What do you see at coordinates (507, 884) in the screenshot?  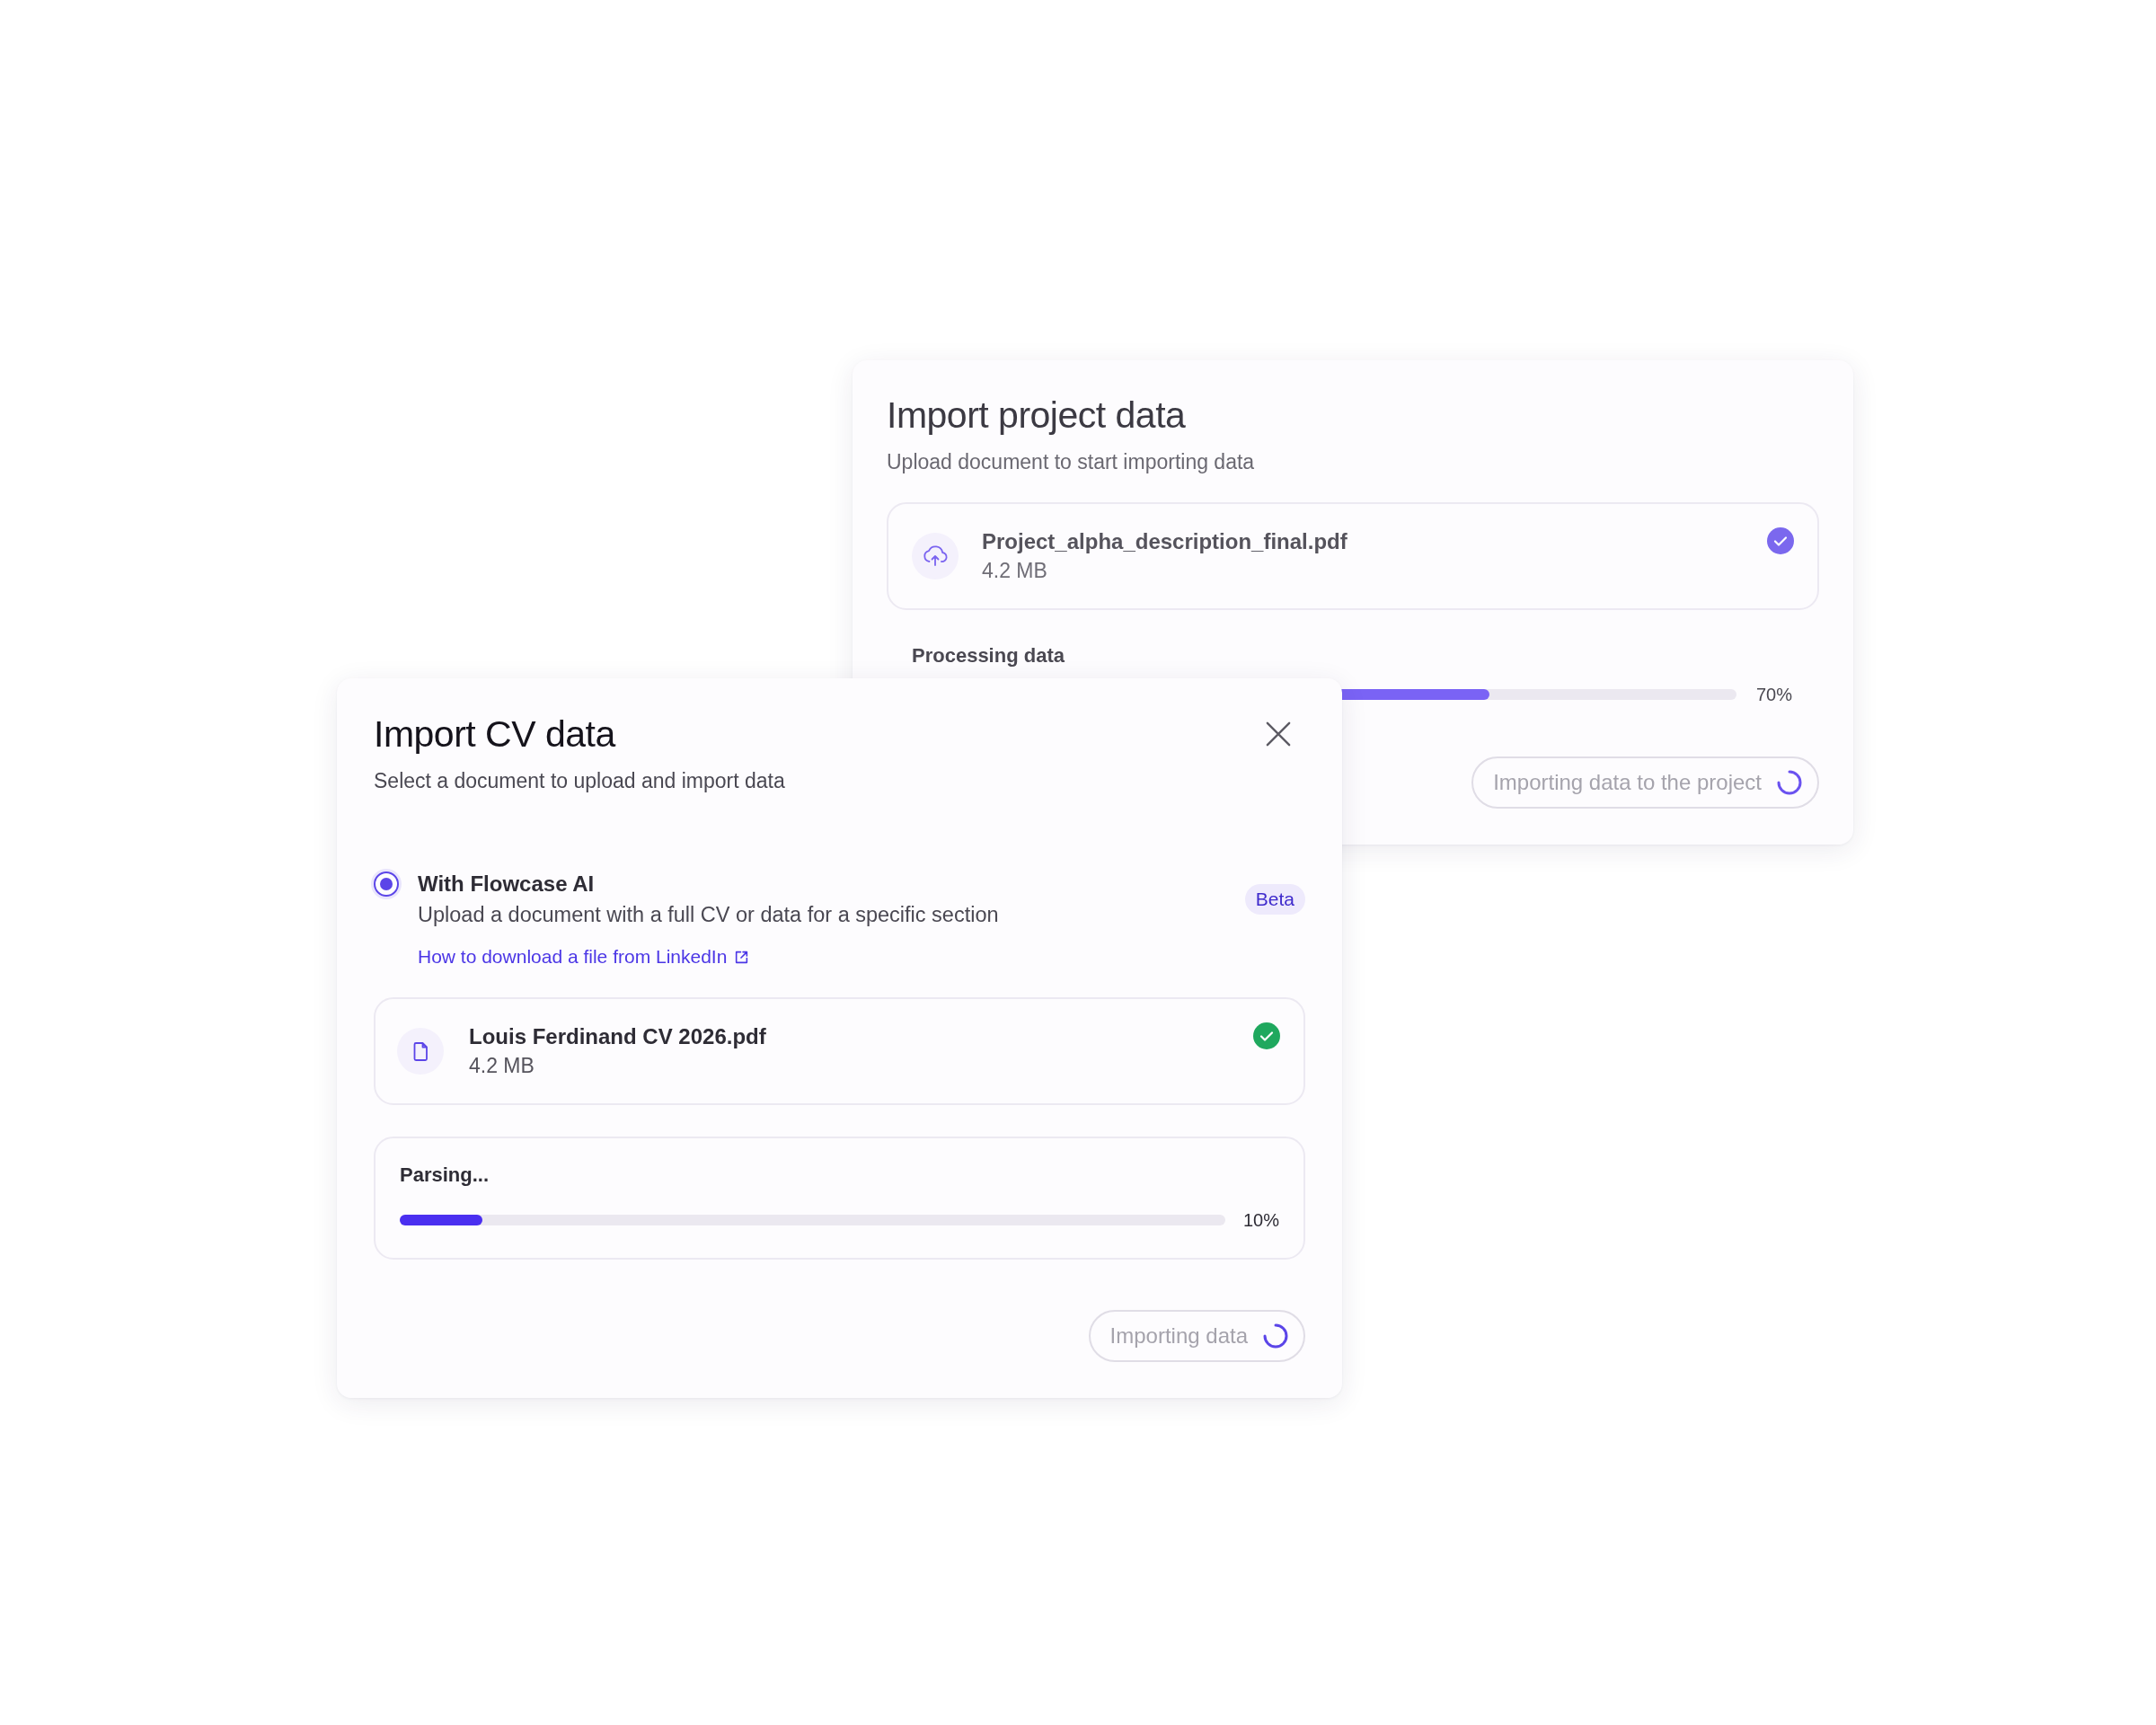 I see `option-label: With Flowcase AI` at bounding box center [507, 884].